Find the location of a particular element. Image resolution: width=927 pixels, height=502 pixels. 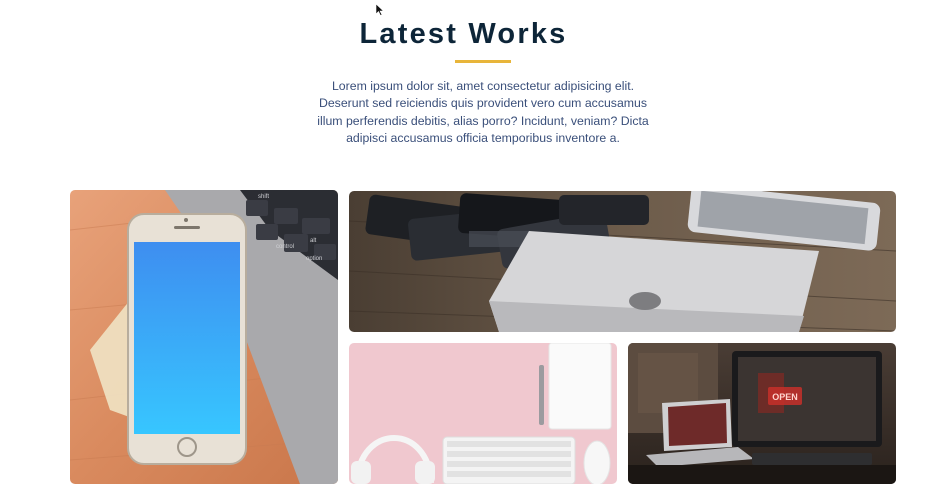

portfolio-item-desk-setup is located at coordinates (483, 413).